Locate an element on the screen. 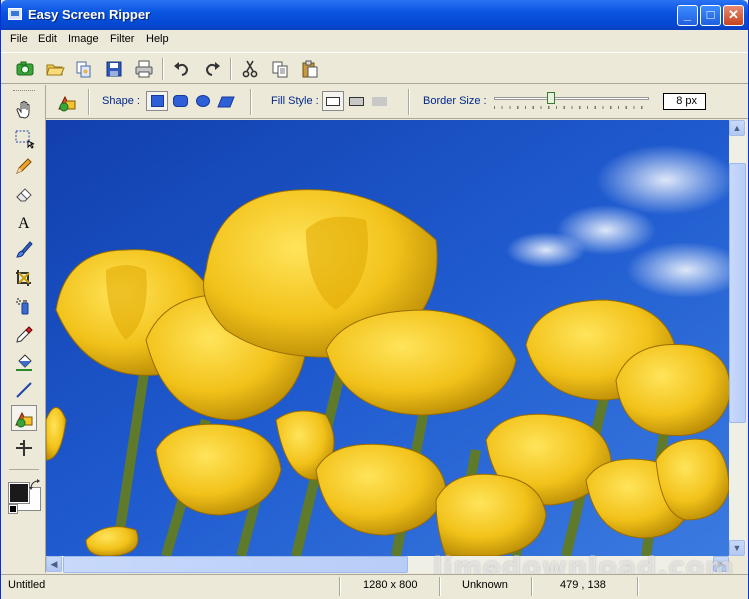 The width and height of the screenshot is (749, 599). current-tool-shape-icon is located at coordinates (67, 103).